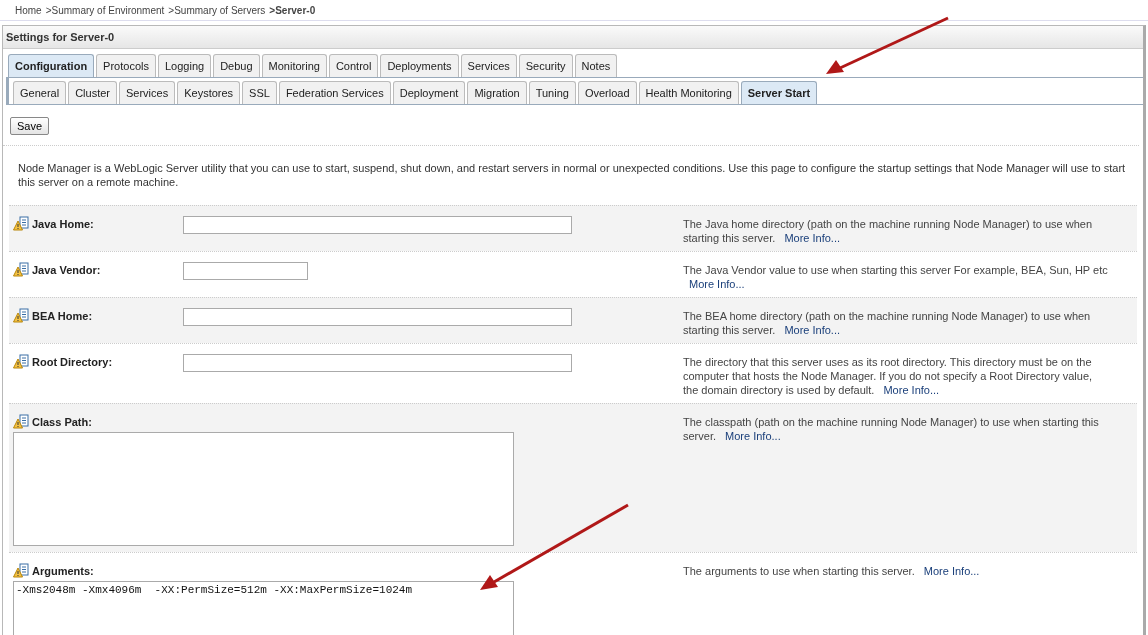 Image resolution: width=1148 pixels, height=635 pixels. I want to click on subtab: General, so click(40, 92).